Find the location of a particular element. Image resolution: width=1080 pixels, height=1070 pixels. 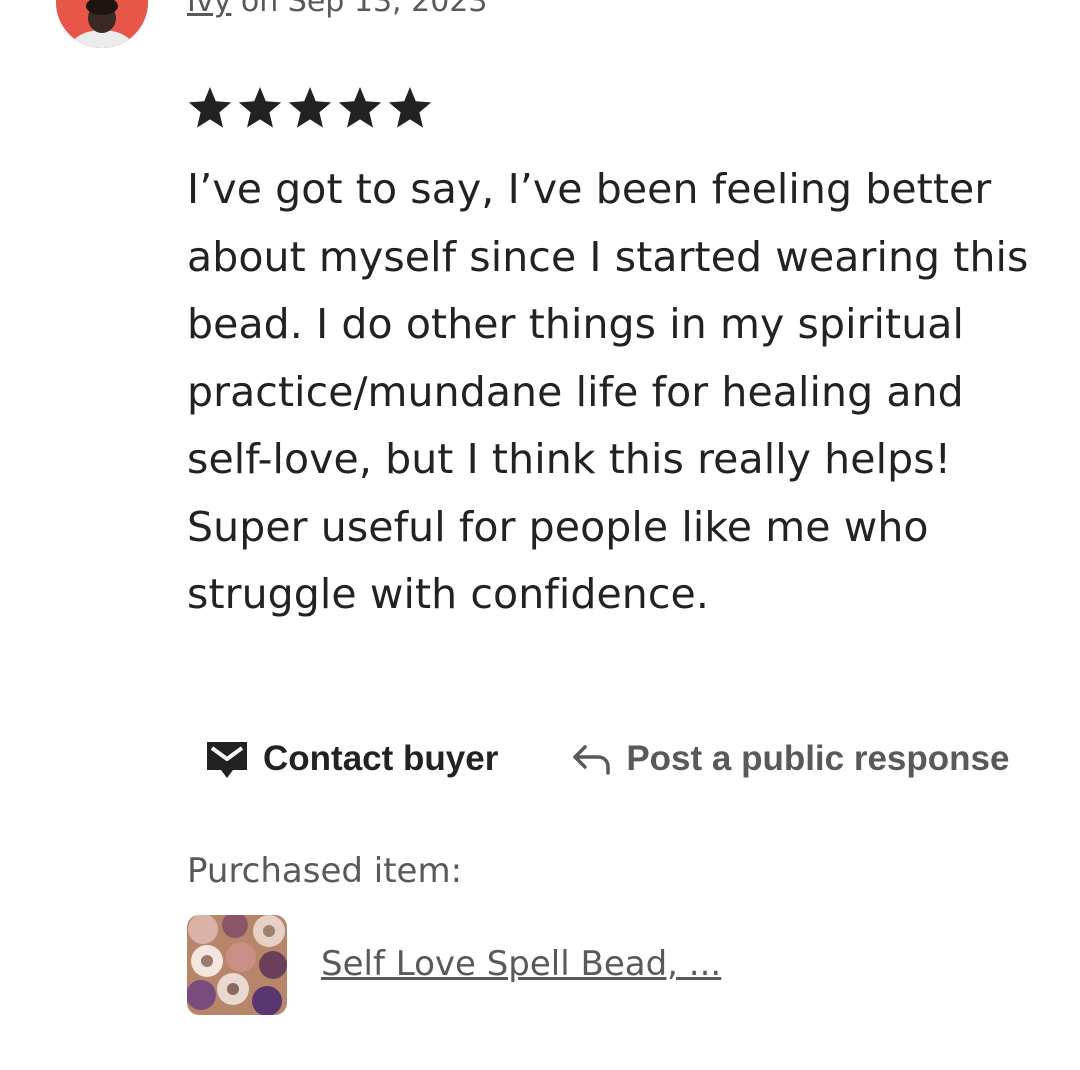

reply-arrow-icon is located at coordinates (591, 759).